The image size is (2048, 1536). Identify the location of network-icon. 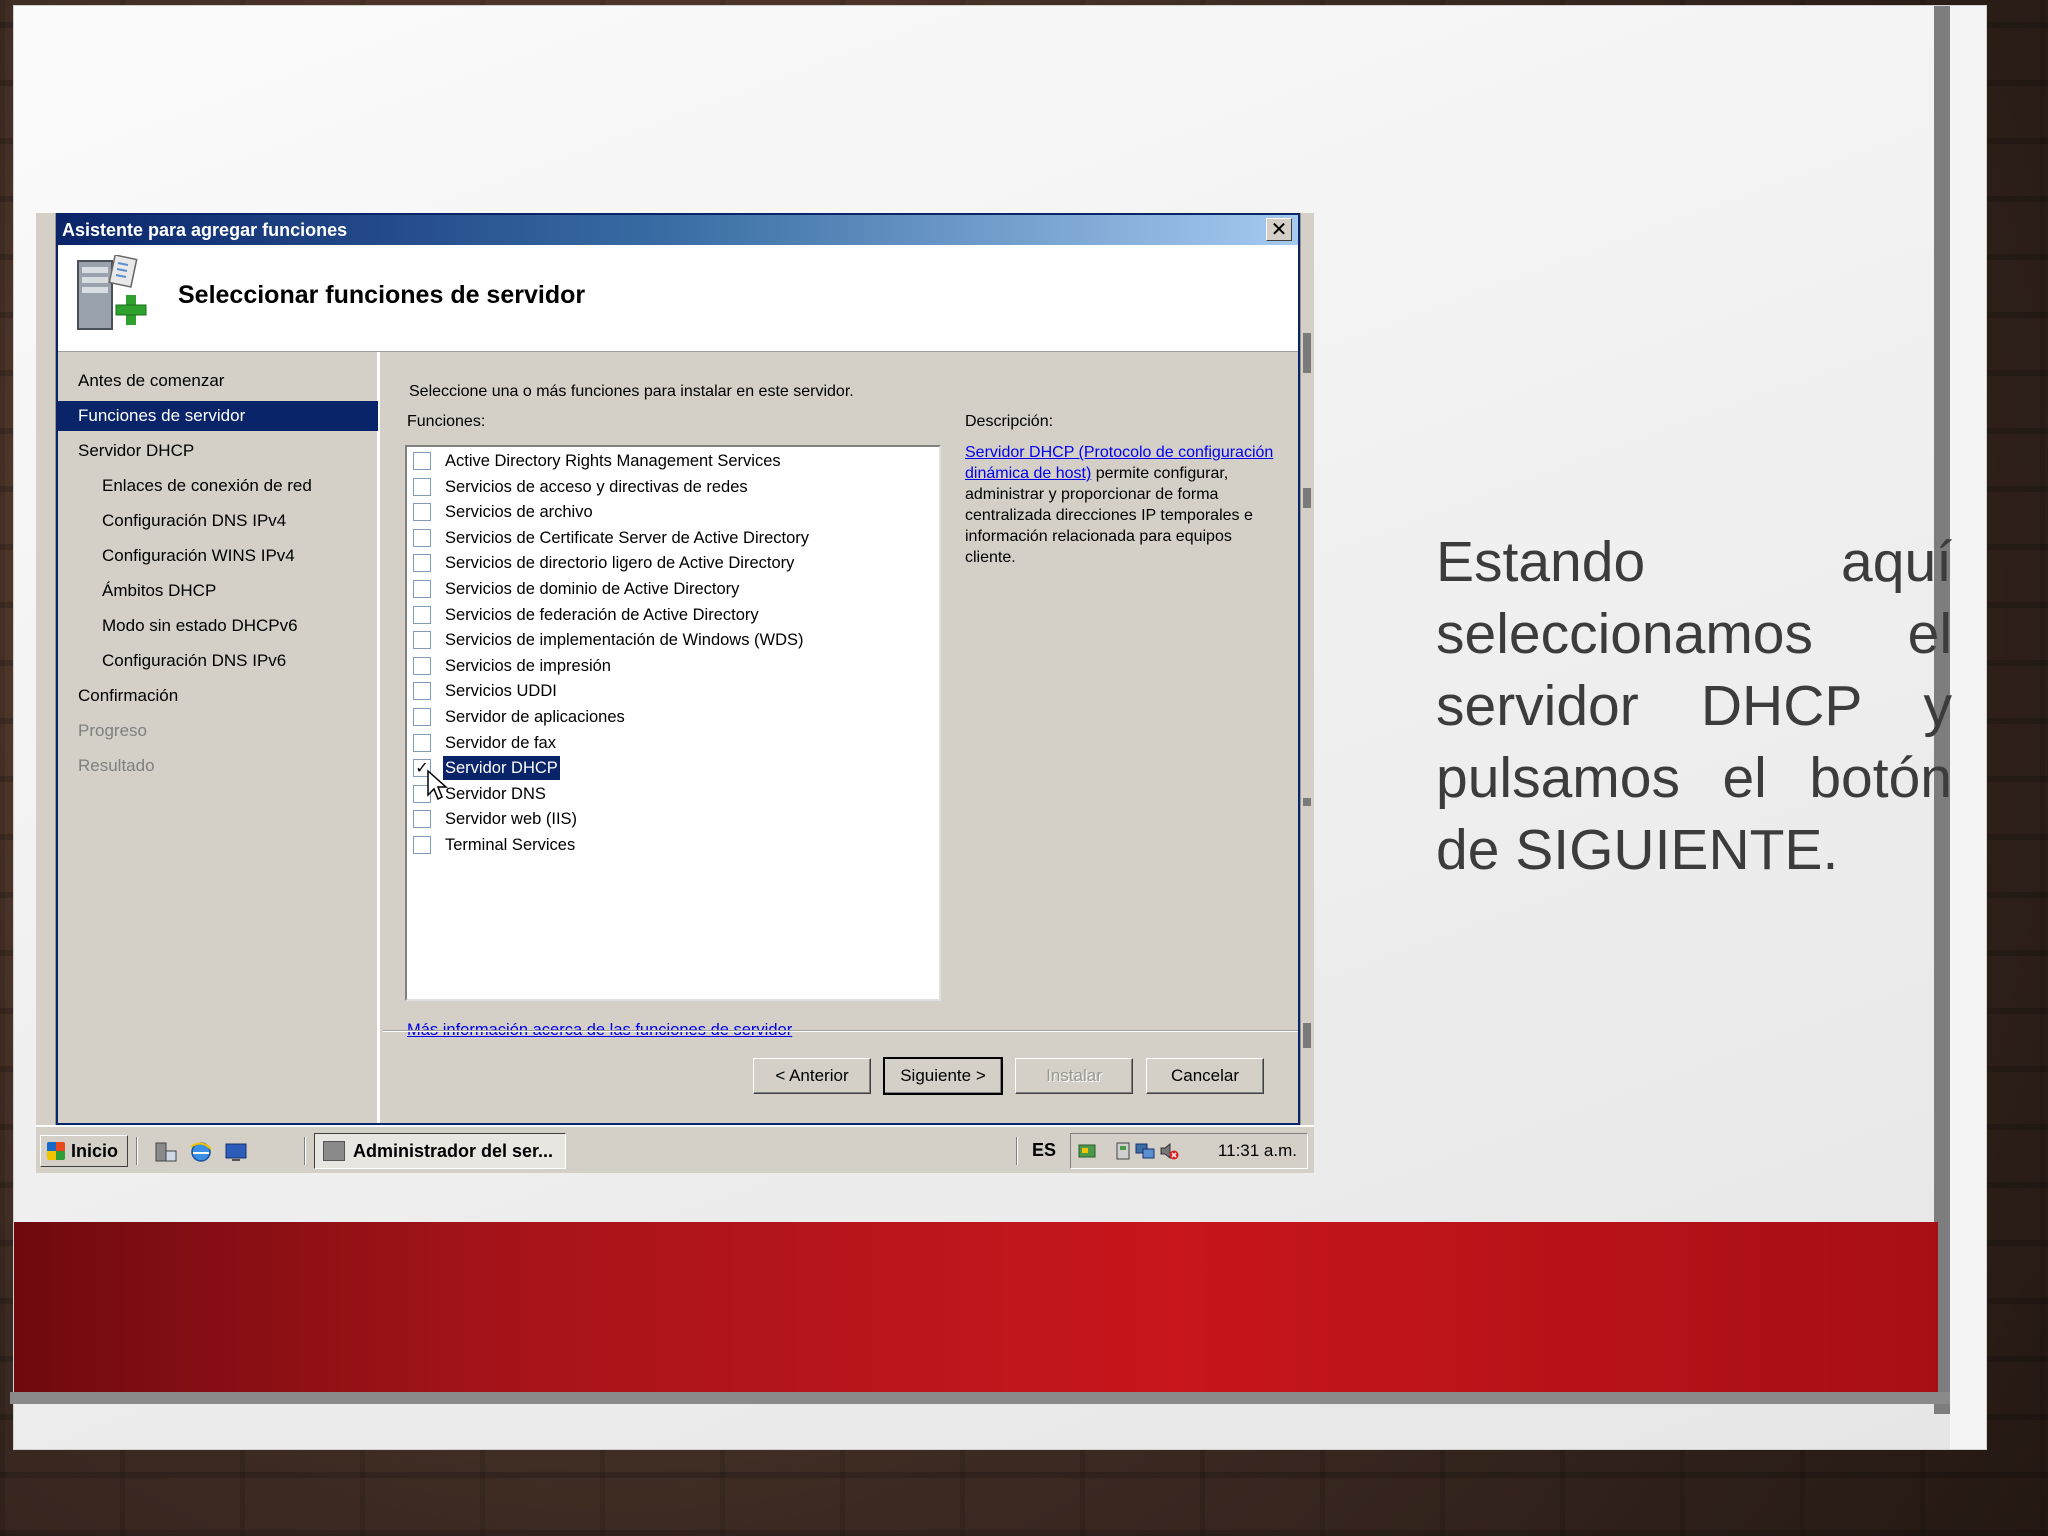
(1145, 1151).